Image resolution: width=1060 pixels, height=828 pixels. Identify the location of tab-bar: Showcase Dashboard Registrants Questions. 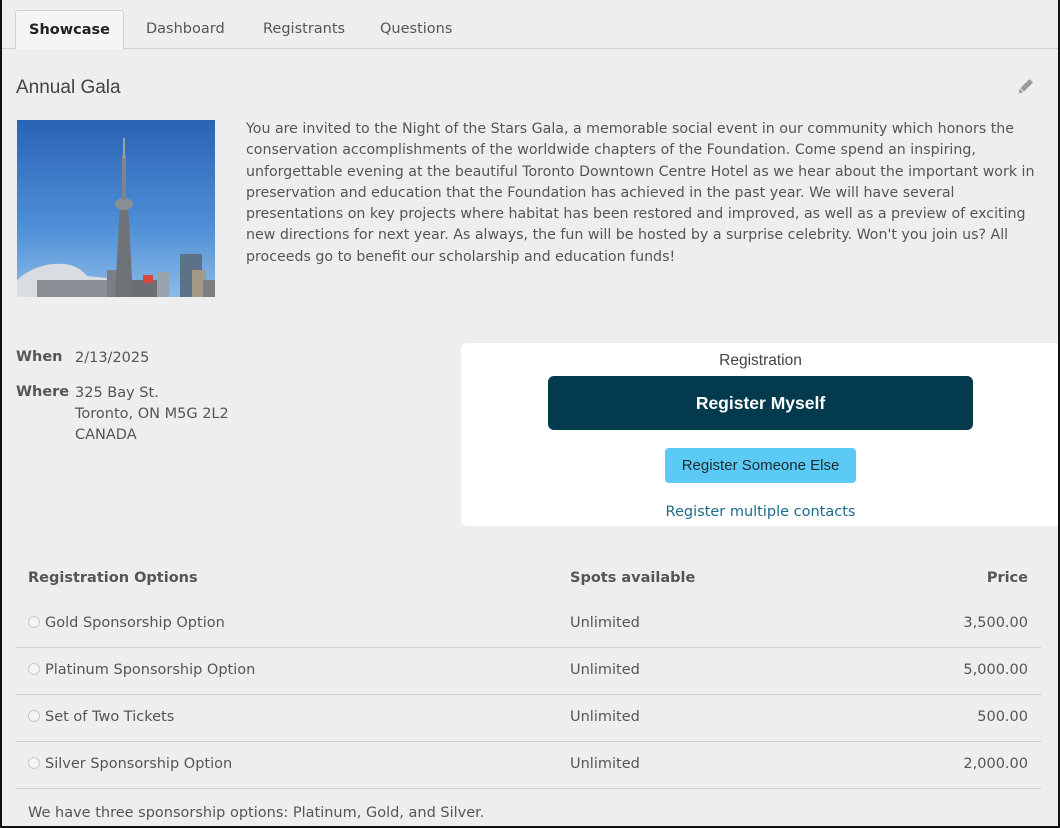
(530, 25).